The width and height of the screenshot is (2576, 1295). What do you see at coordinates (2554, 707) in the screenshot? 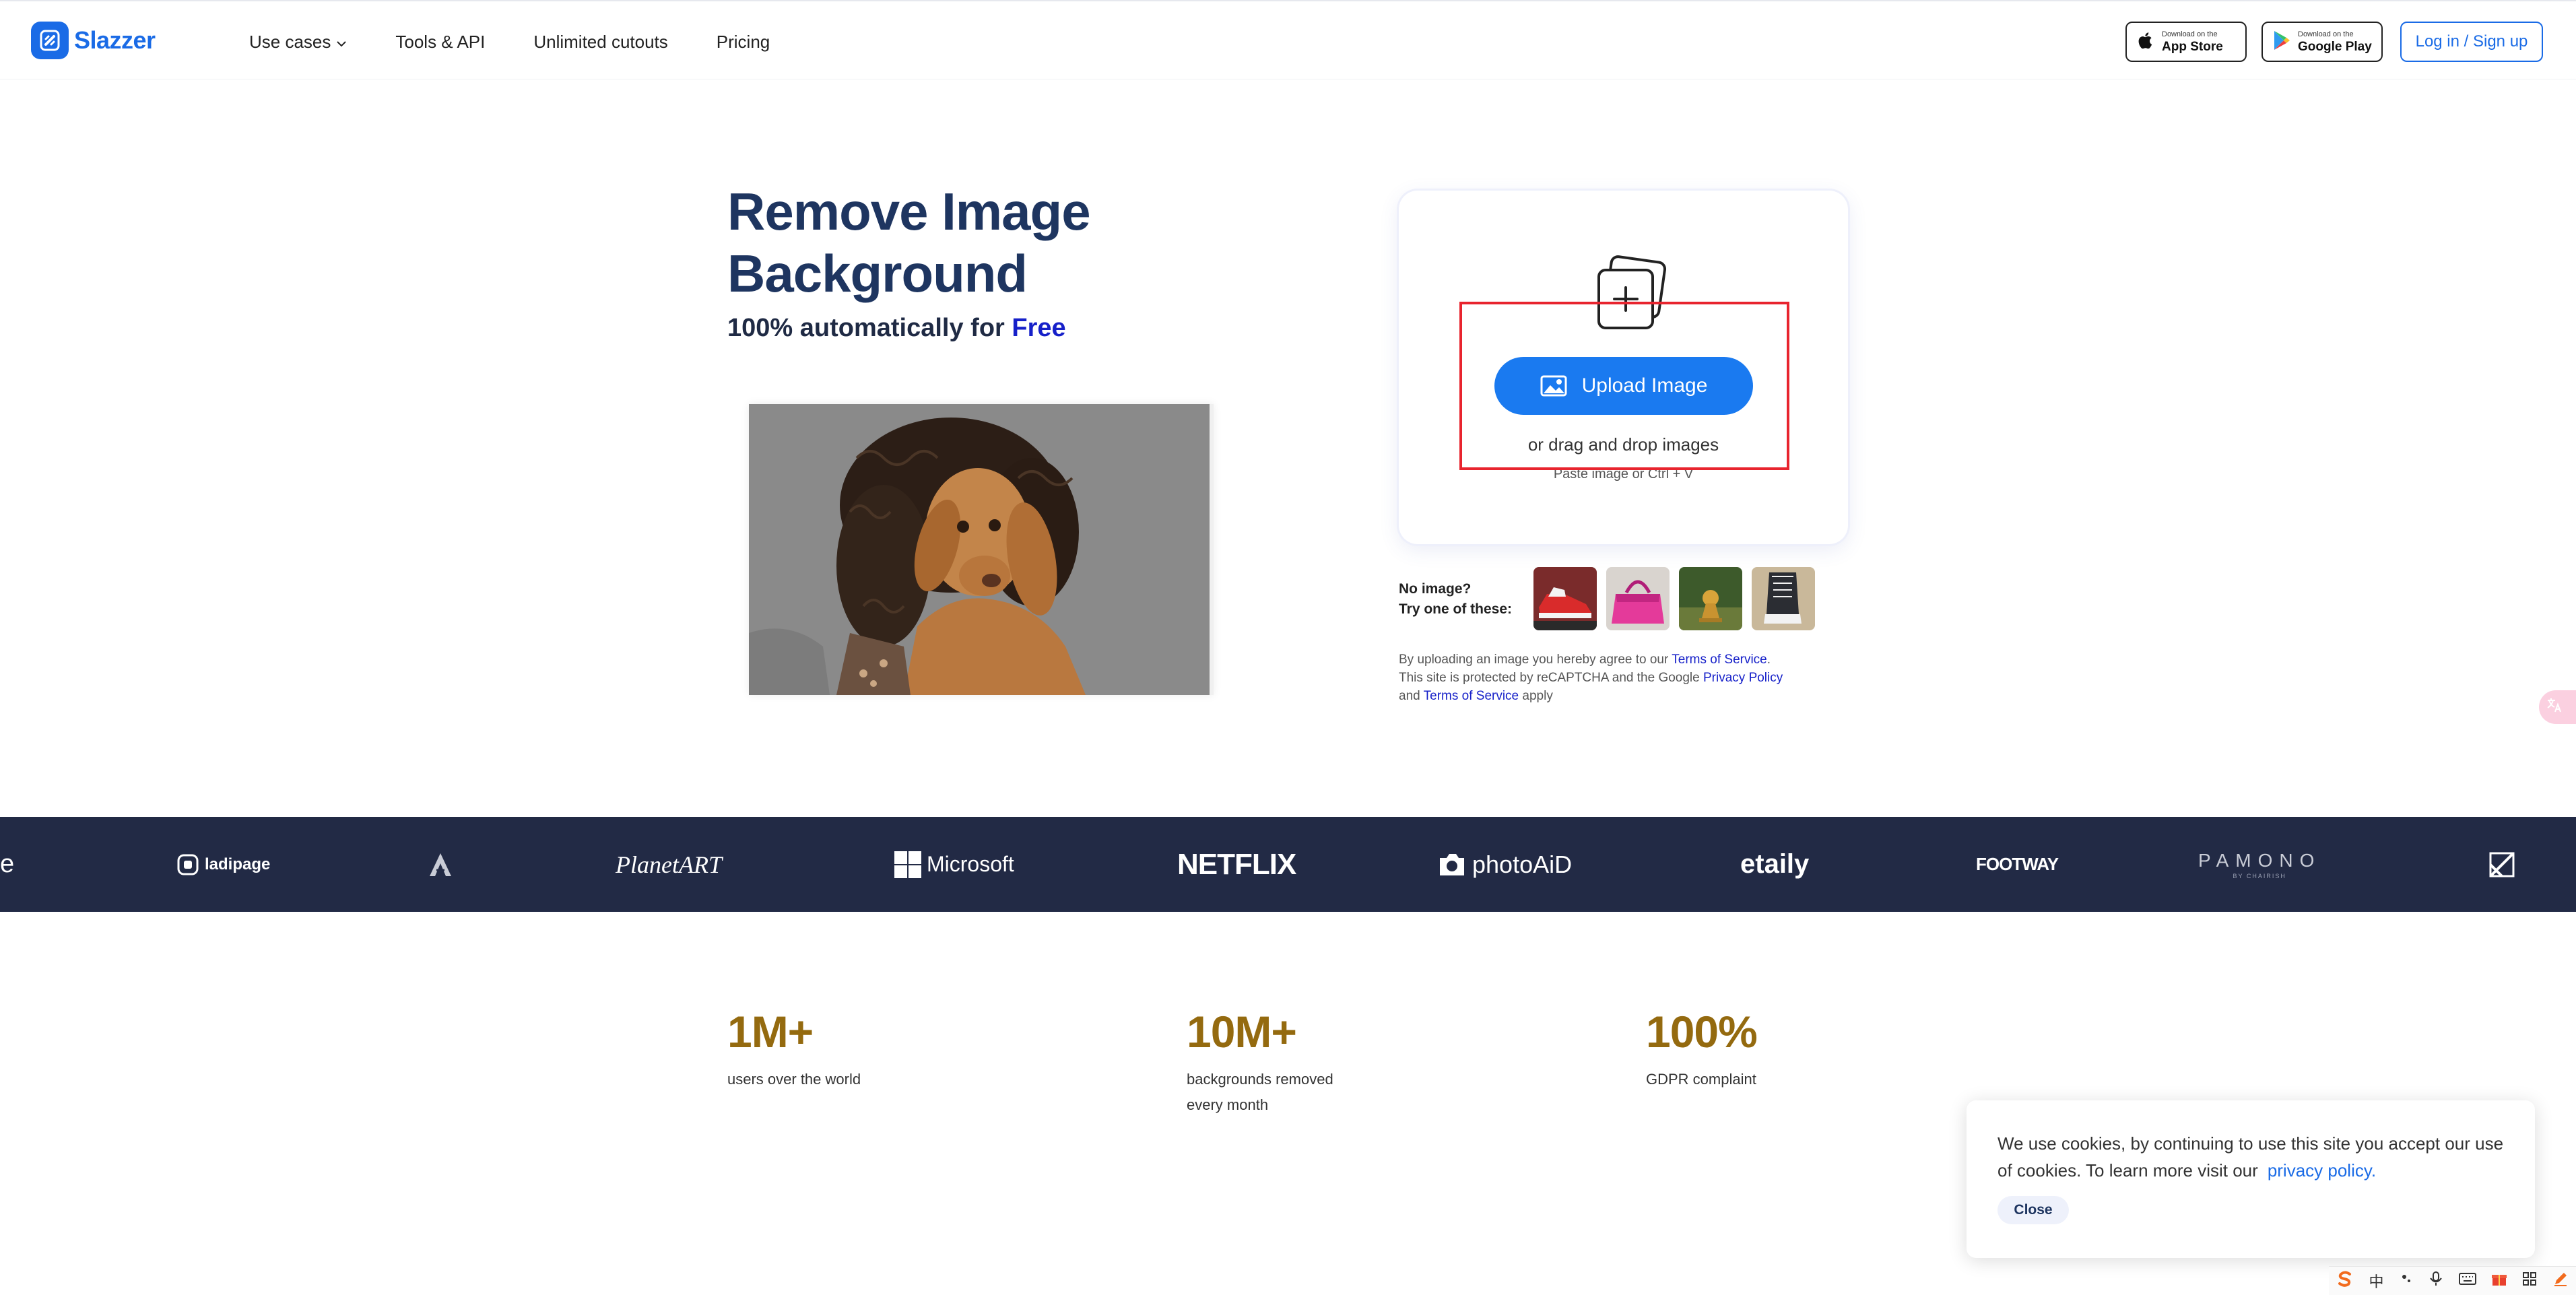
I see `translate-icon` at bounding box center [2554, 707].